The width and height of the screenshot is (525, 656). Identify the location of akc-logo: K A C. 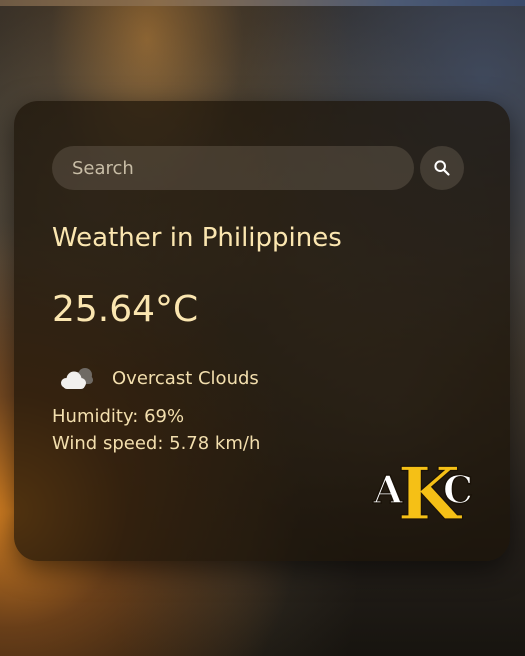
(423, 489).